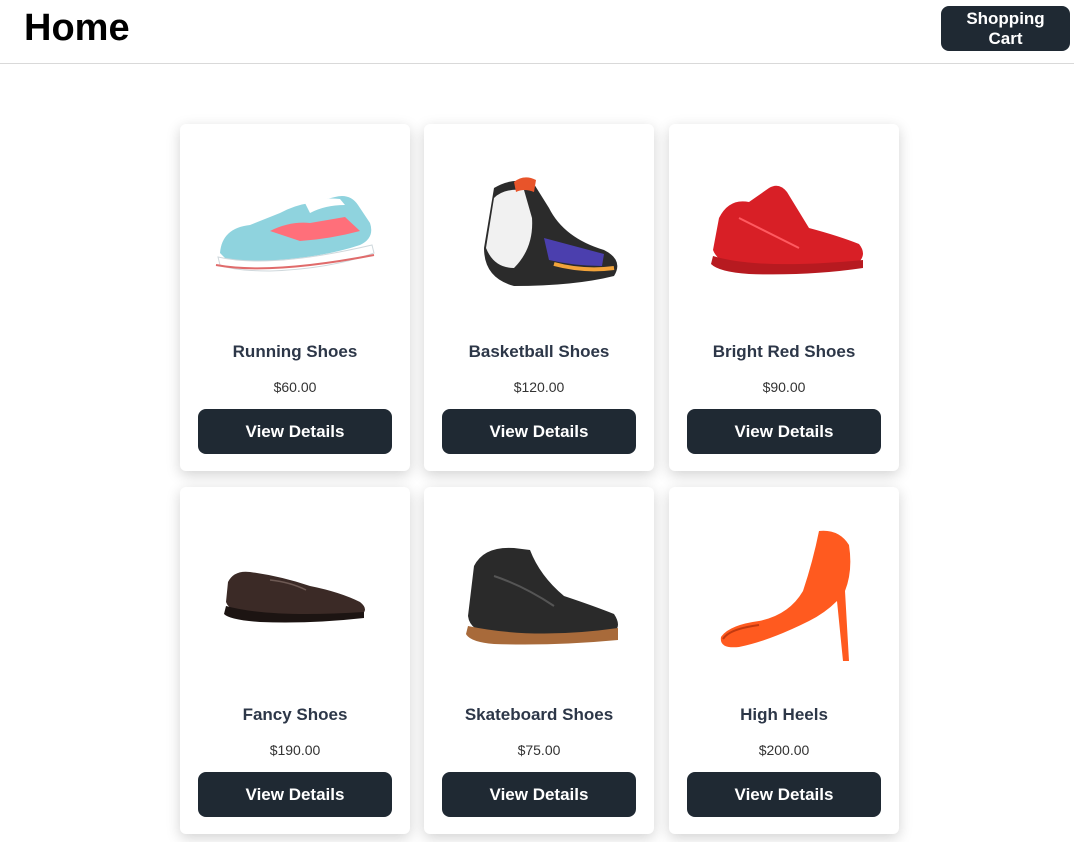  I want to click on page-title: Home, so click(77, 28).